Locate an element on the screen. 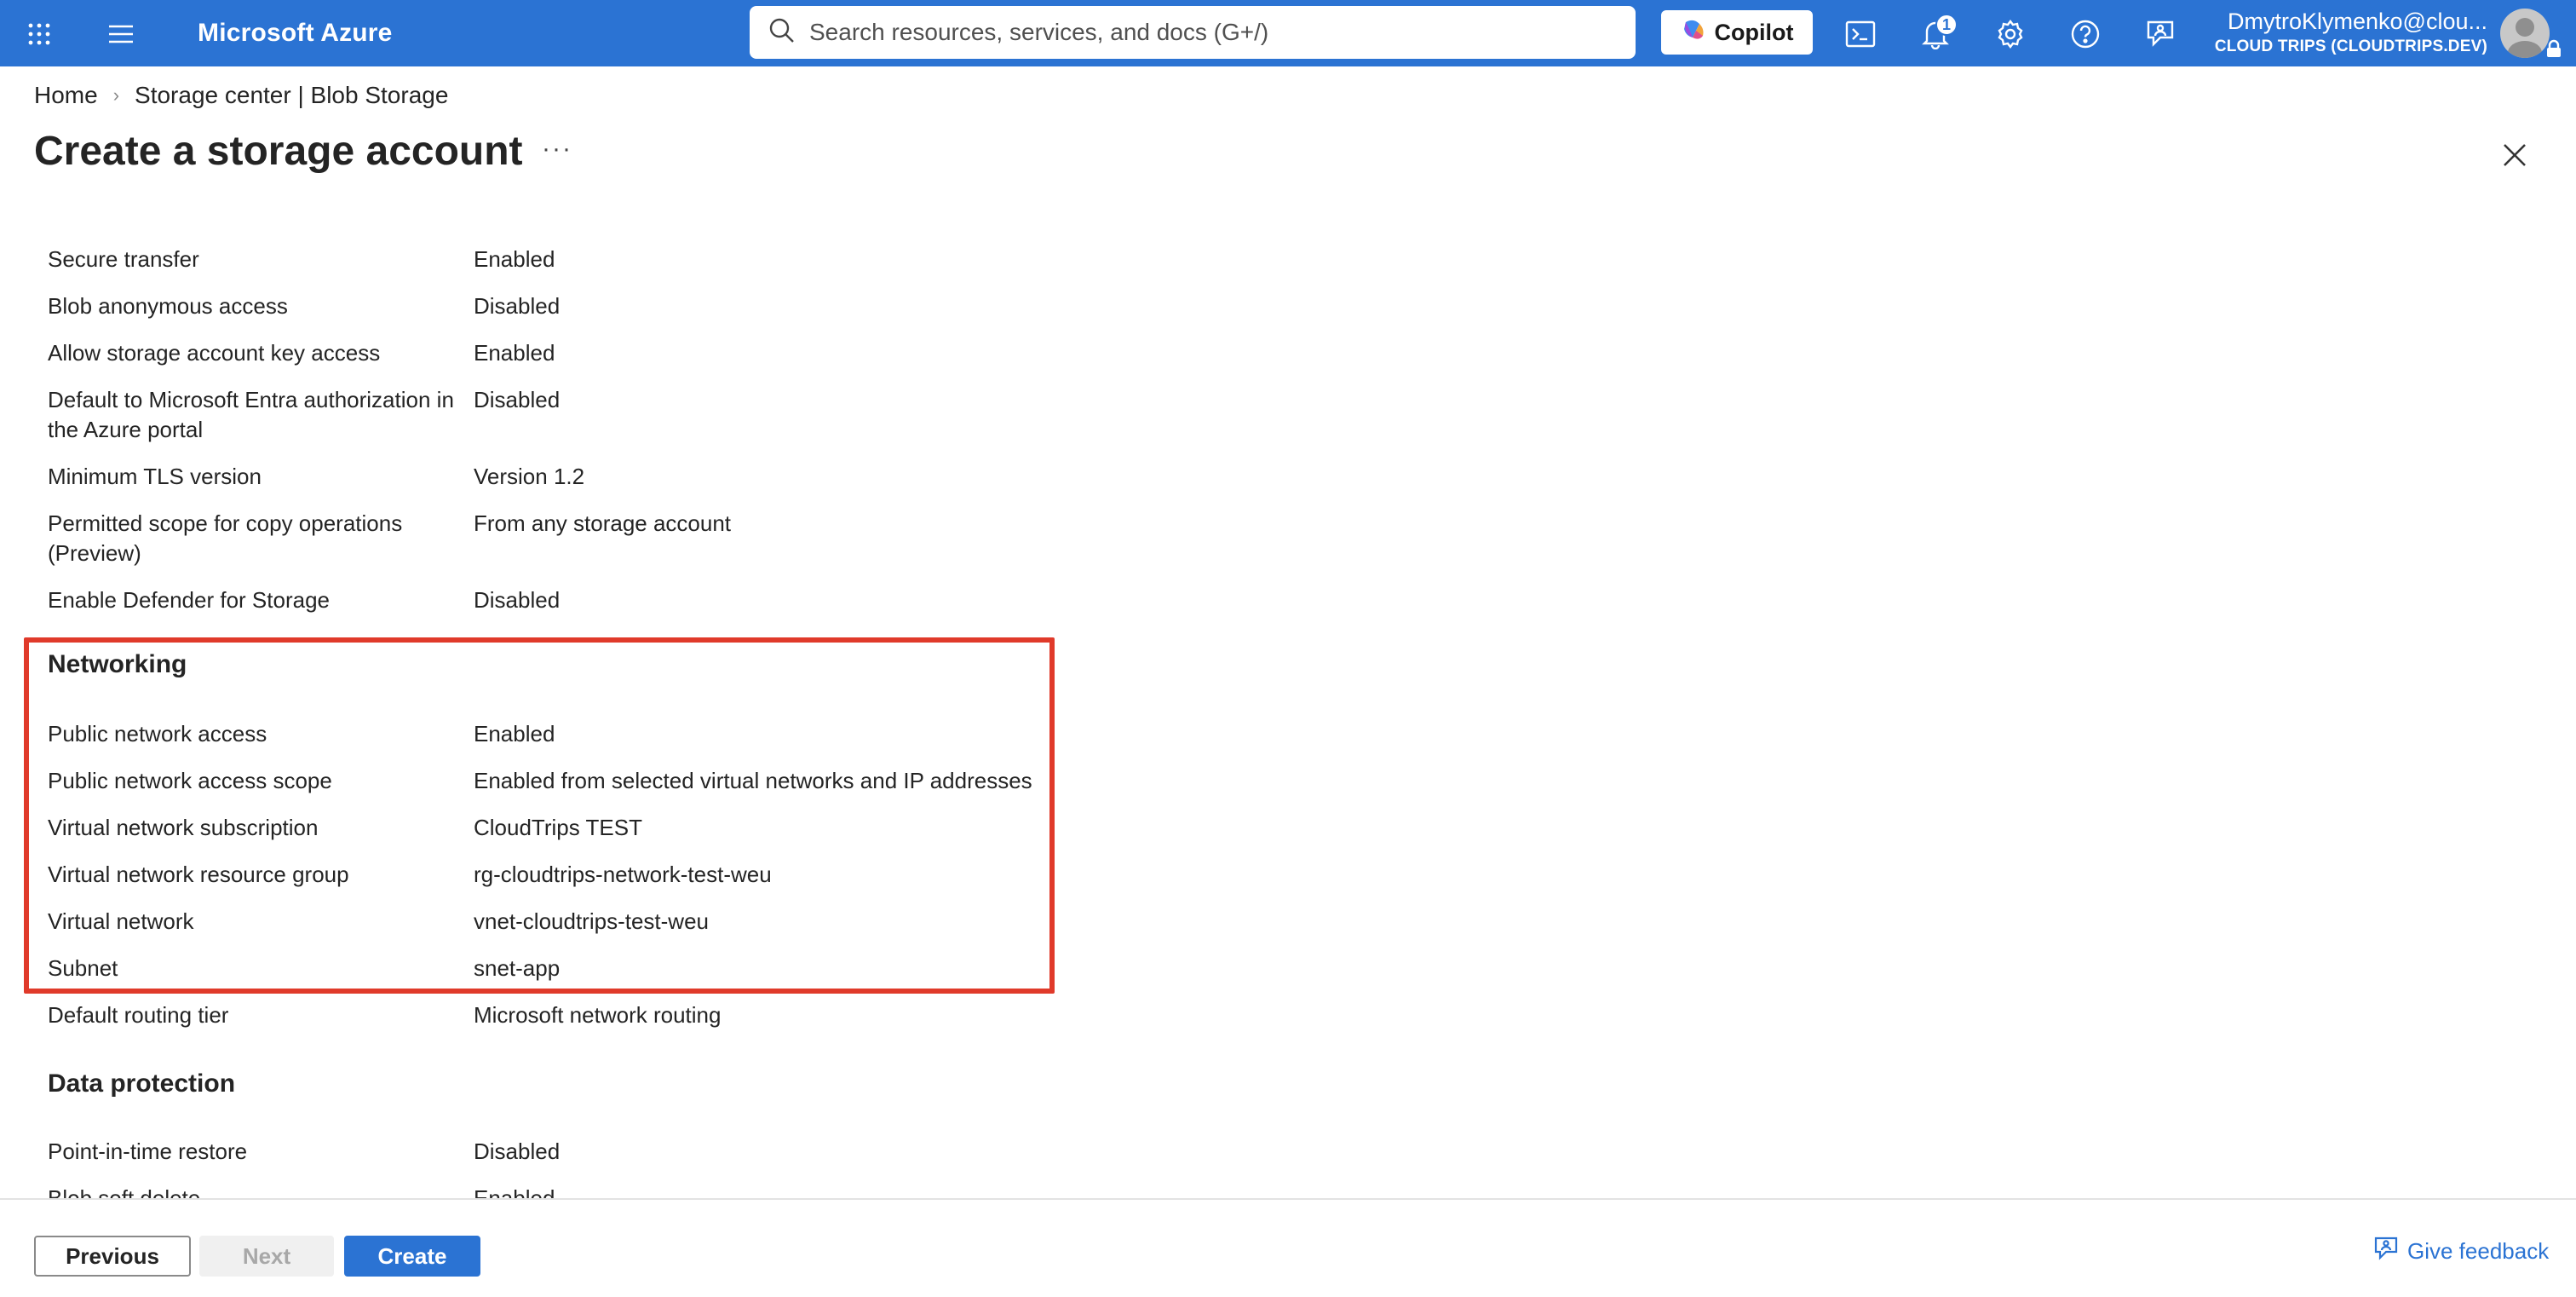  row-value: Microsoft network routing is located at coordinates (598, 1015).